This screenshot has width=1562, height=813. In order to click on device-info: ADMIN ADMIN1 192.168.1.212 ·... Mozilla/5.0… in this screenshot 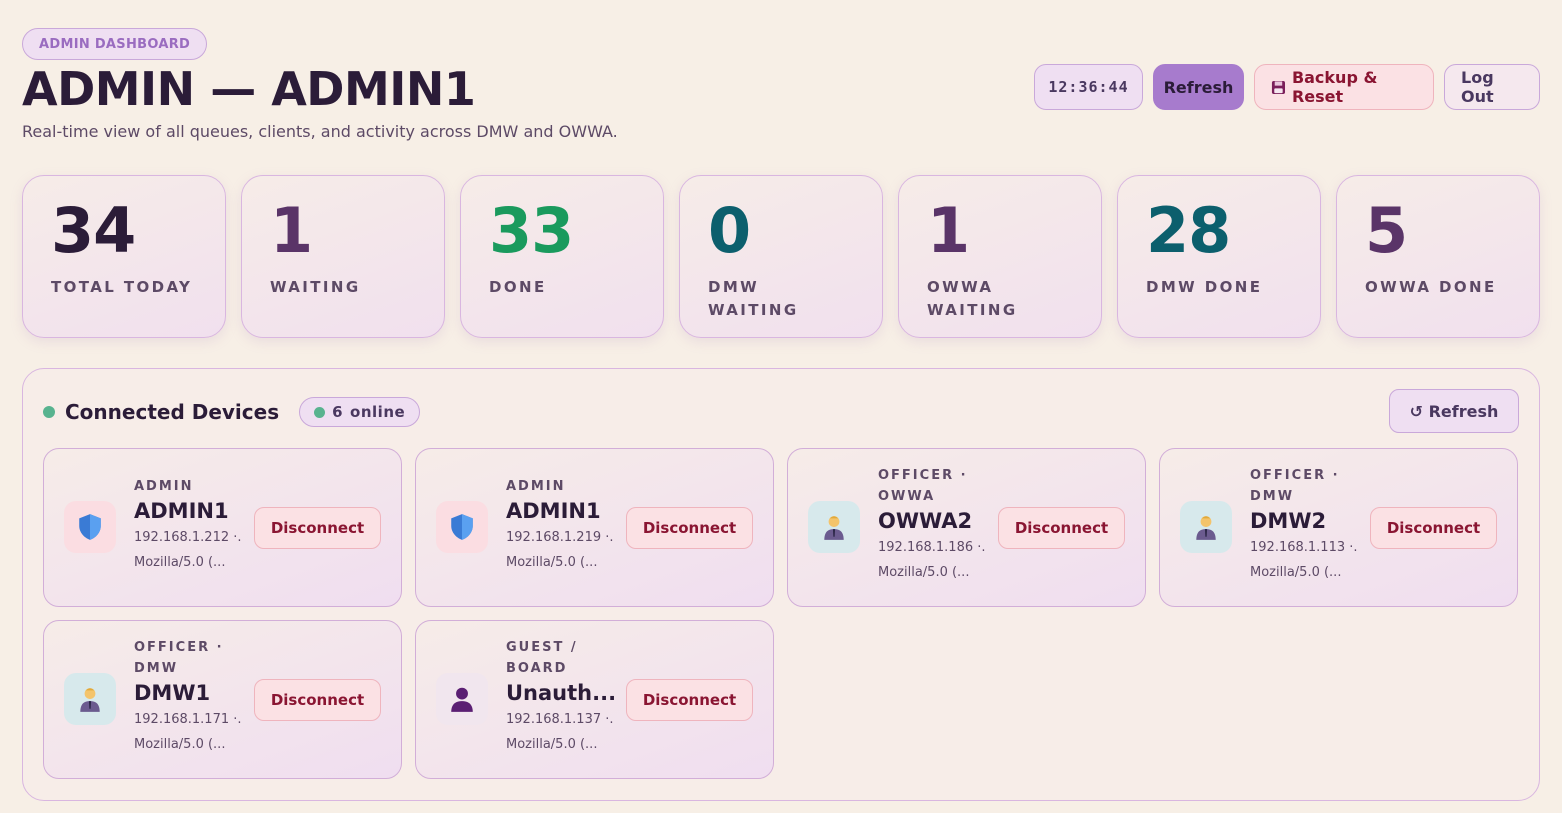, I will do `click(188, 525)`.